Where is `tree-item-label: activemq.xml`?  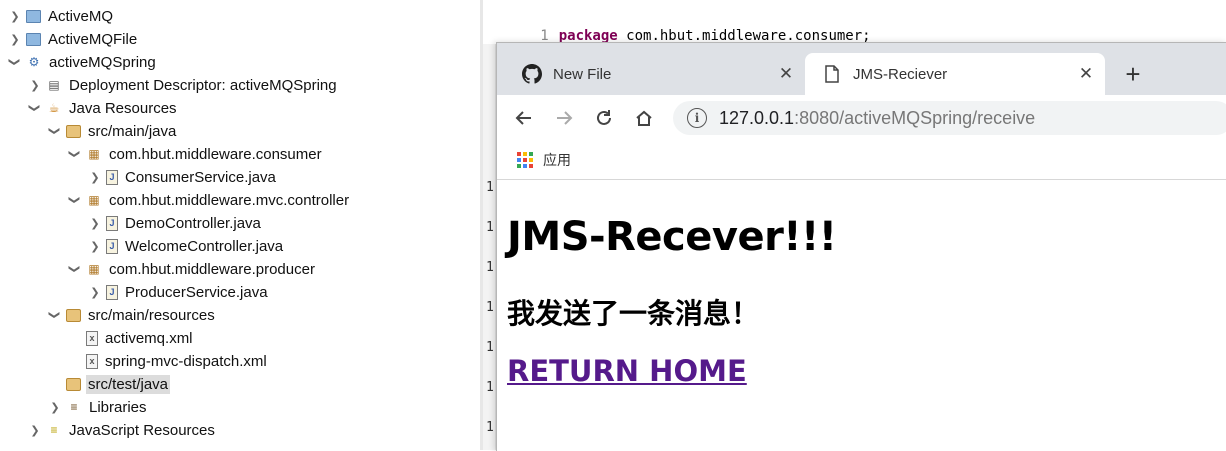 tree-item-label: activemq.xml is located at coordinates (149, 338).